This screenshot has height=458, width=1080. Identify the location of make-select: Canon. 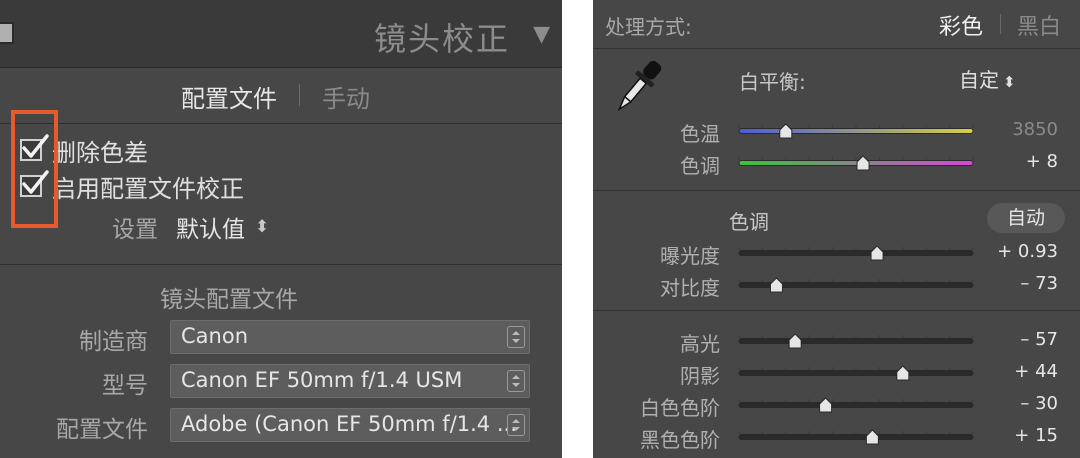
(350, 337).